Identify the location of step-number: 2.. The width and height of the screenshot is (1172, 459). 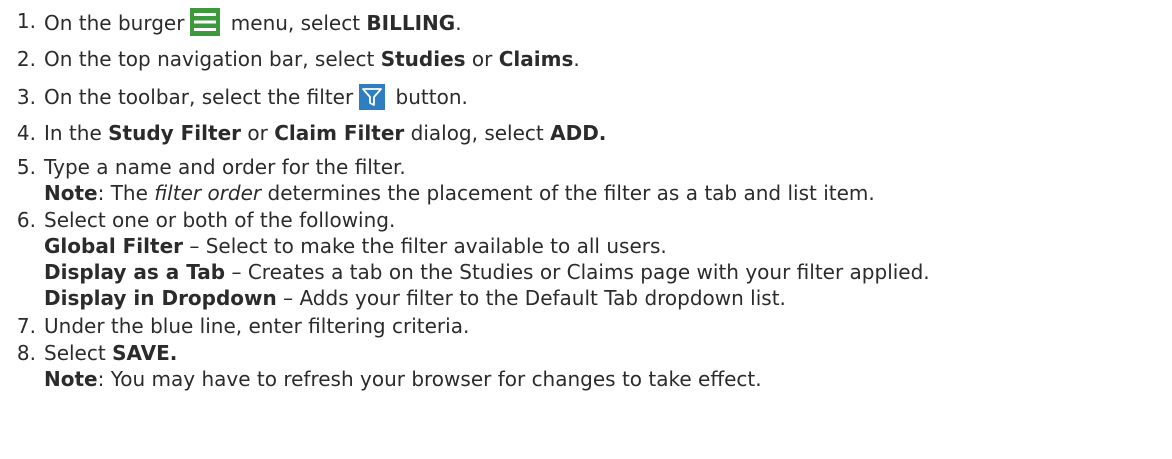
(26, 59).